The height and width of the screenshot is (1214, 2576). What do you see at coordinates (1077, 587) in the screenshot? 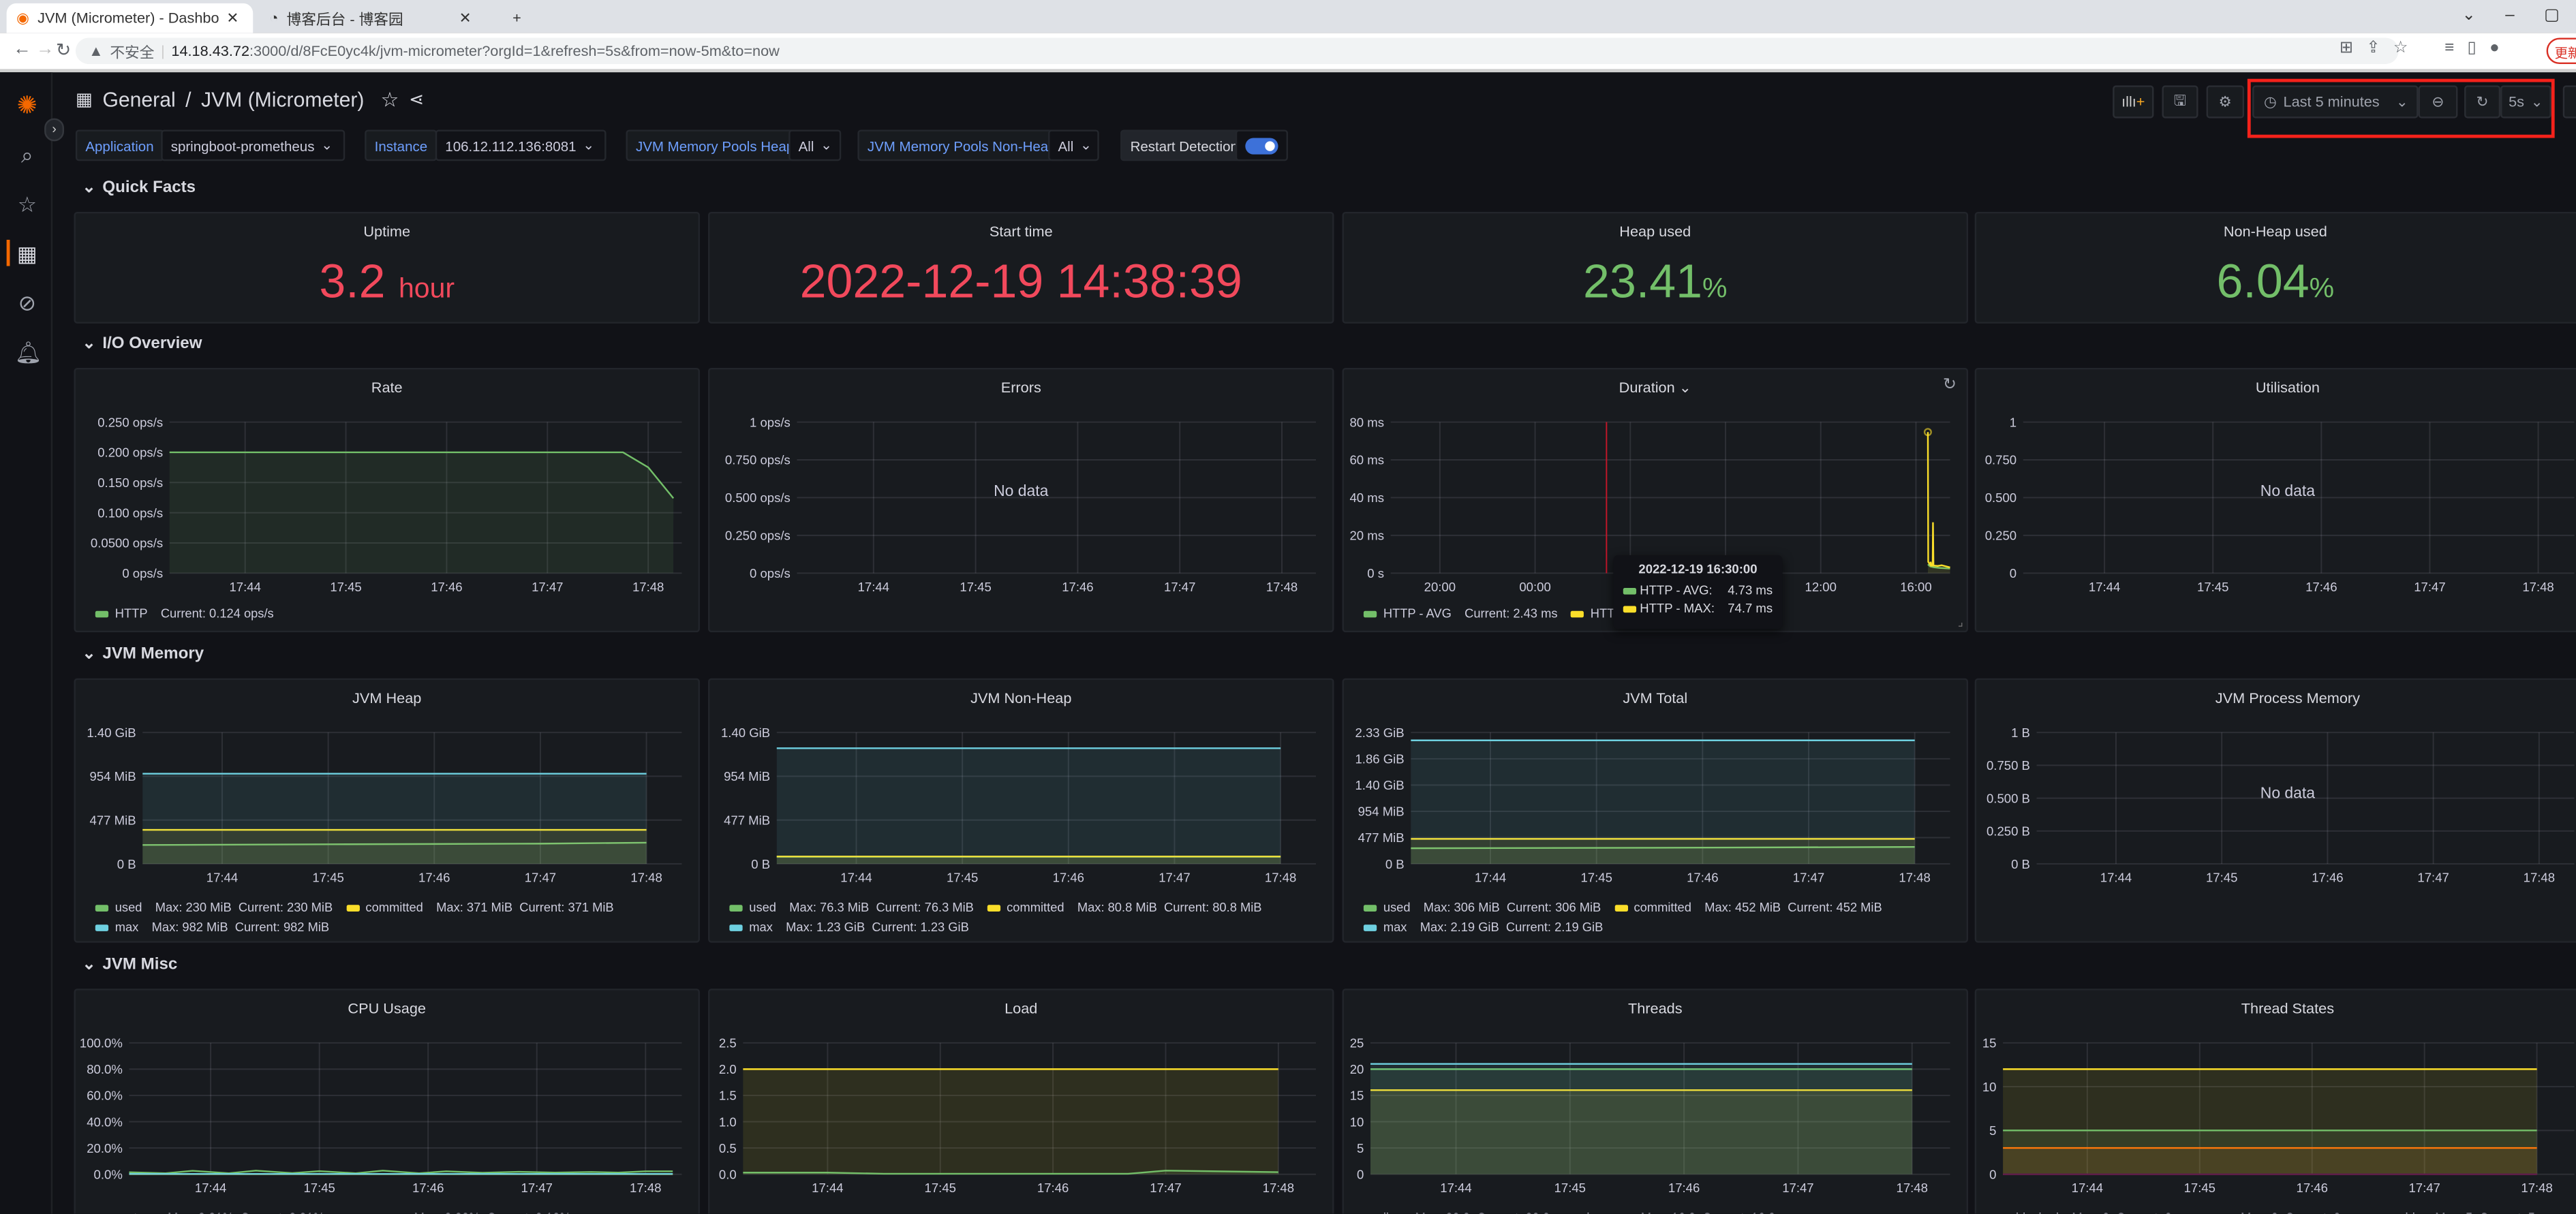
I see `x-tick-label: 17:46` at bounding box center [1077, 587].